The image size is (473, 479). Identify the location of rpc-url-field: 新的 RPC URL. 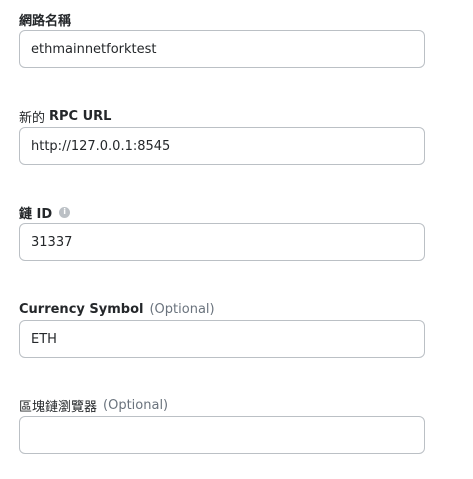
(222, 135).